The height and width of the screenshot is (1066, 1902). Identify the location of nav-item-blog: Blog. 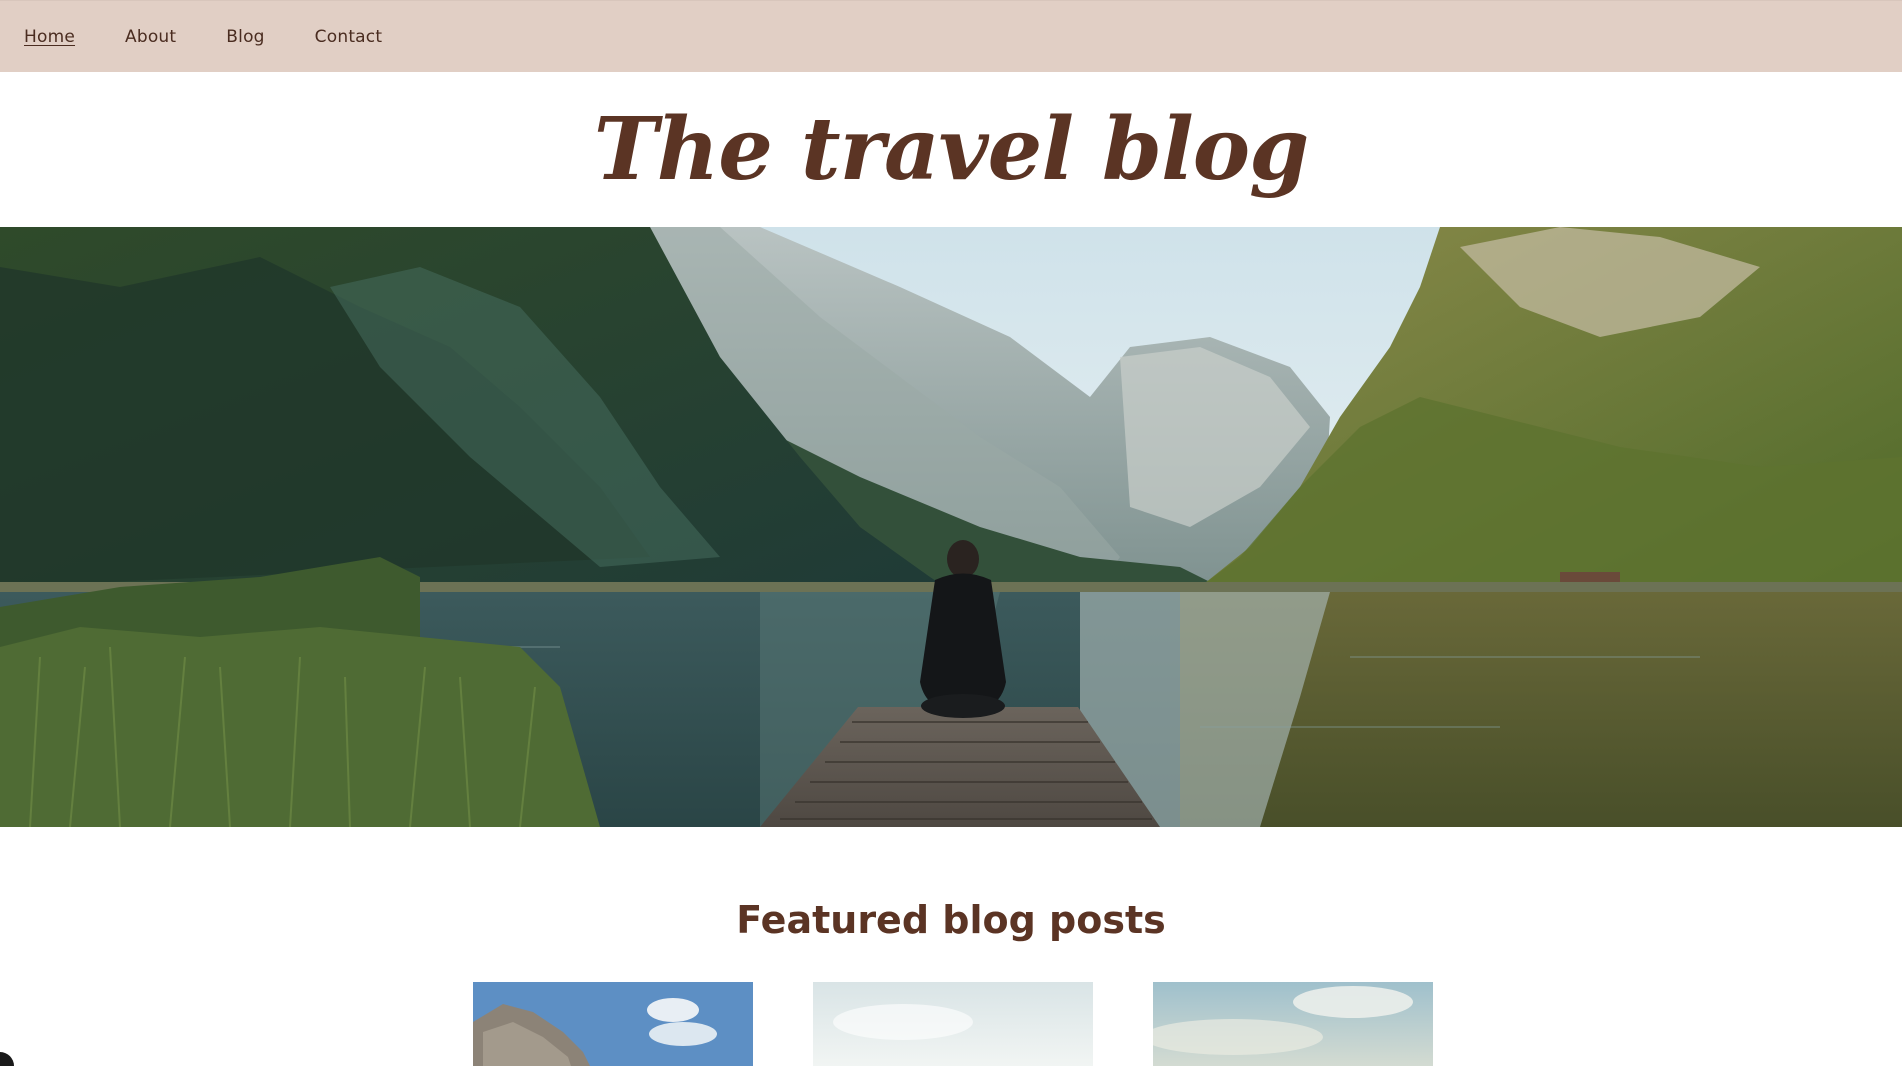
(270, 37).